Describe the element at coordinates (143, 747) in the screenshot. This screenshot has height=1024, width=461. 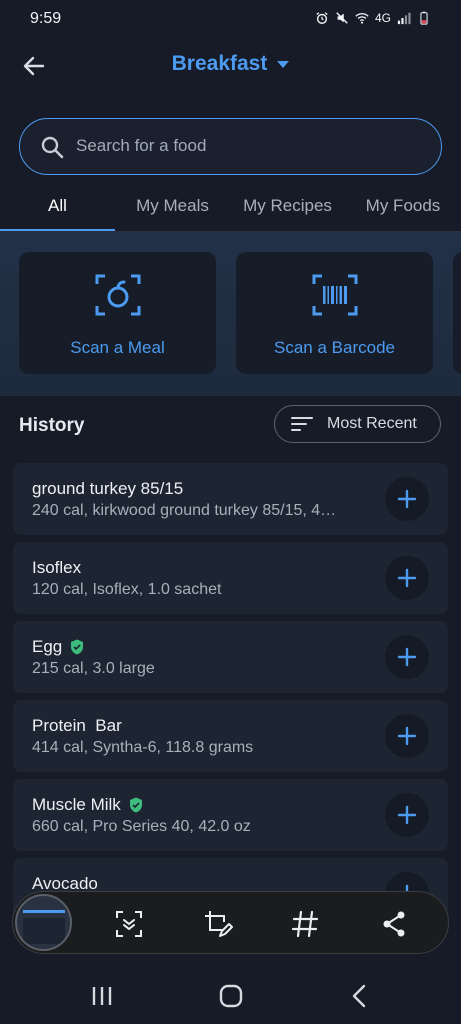
I see `food-details: 414 cal, Syntha-6, 118.8 grams` at that location.